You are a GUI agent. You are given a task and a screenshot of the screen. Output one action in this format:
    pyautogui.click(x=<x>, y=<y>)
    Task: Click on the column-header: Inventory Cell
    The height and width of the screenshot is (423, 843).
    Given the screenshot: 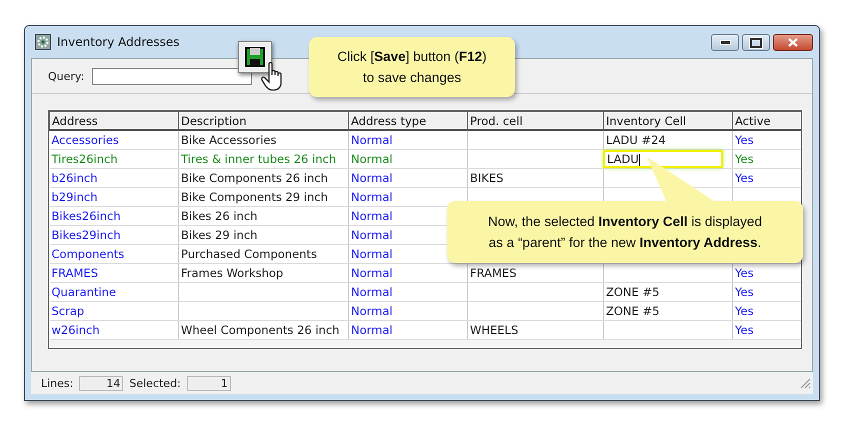 What is the action you would take?
    pyautogui.click(x=668, y=121)
    